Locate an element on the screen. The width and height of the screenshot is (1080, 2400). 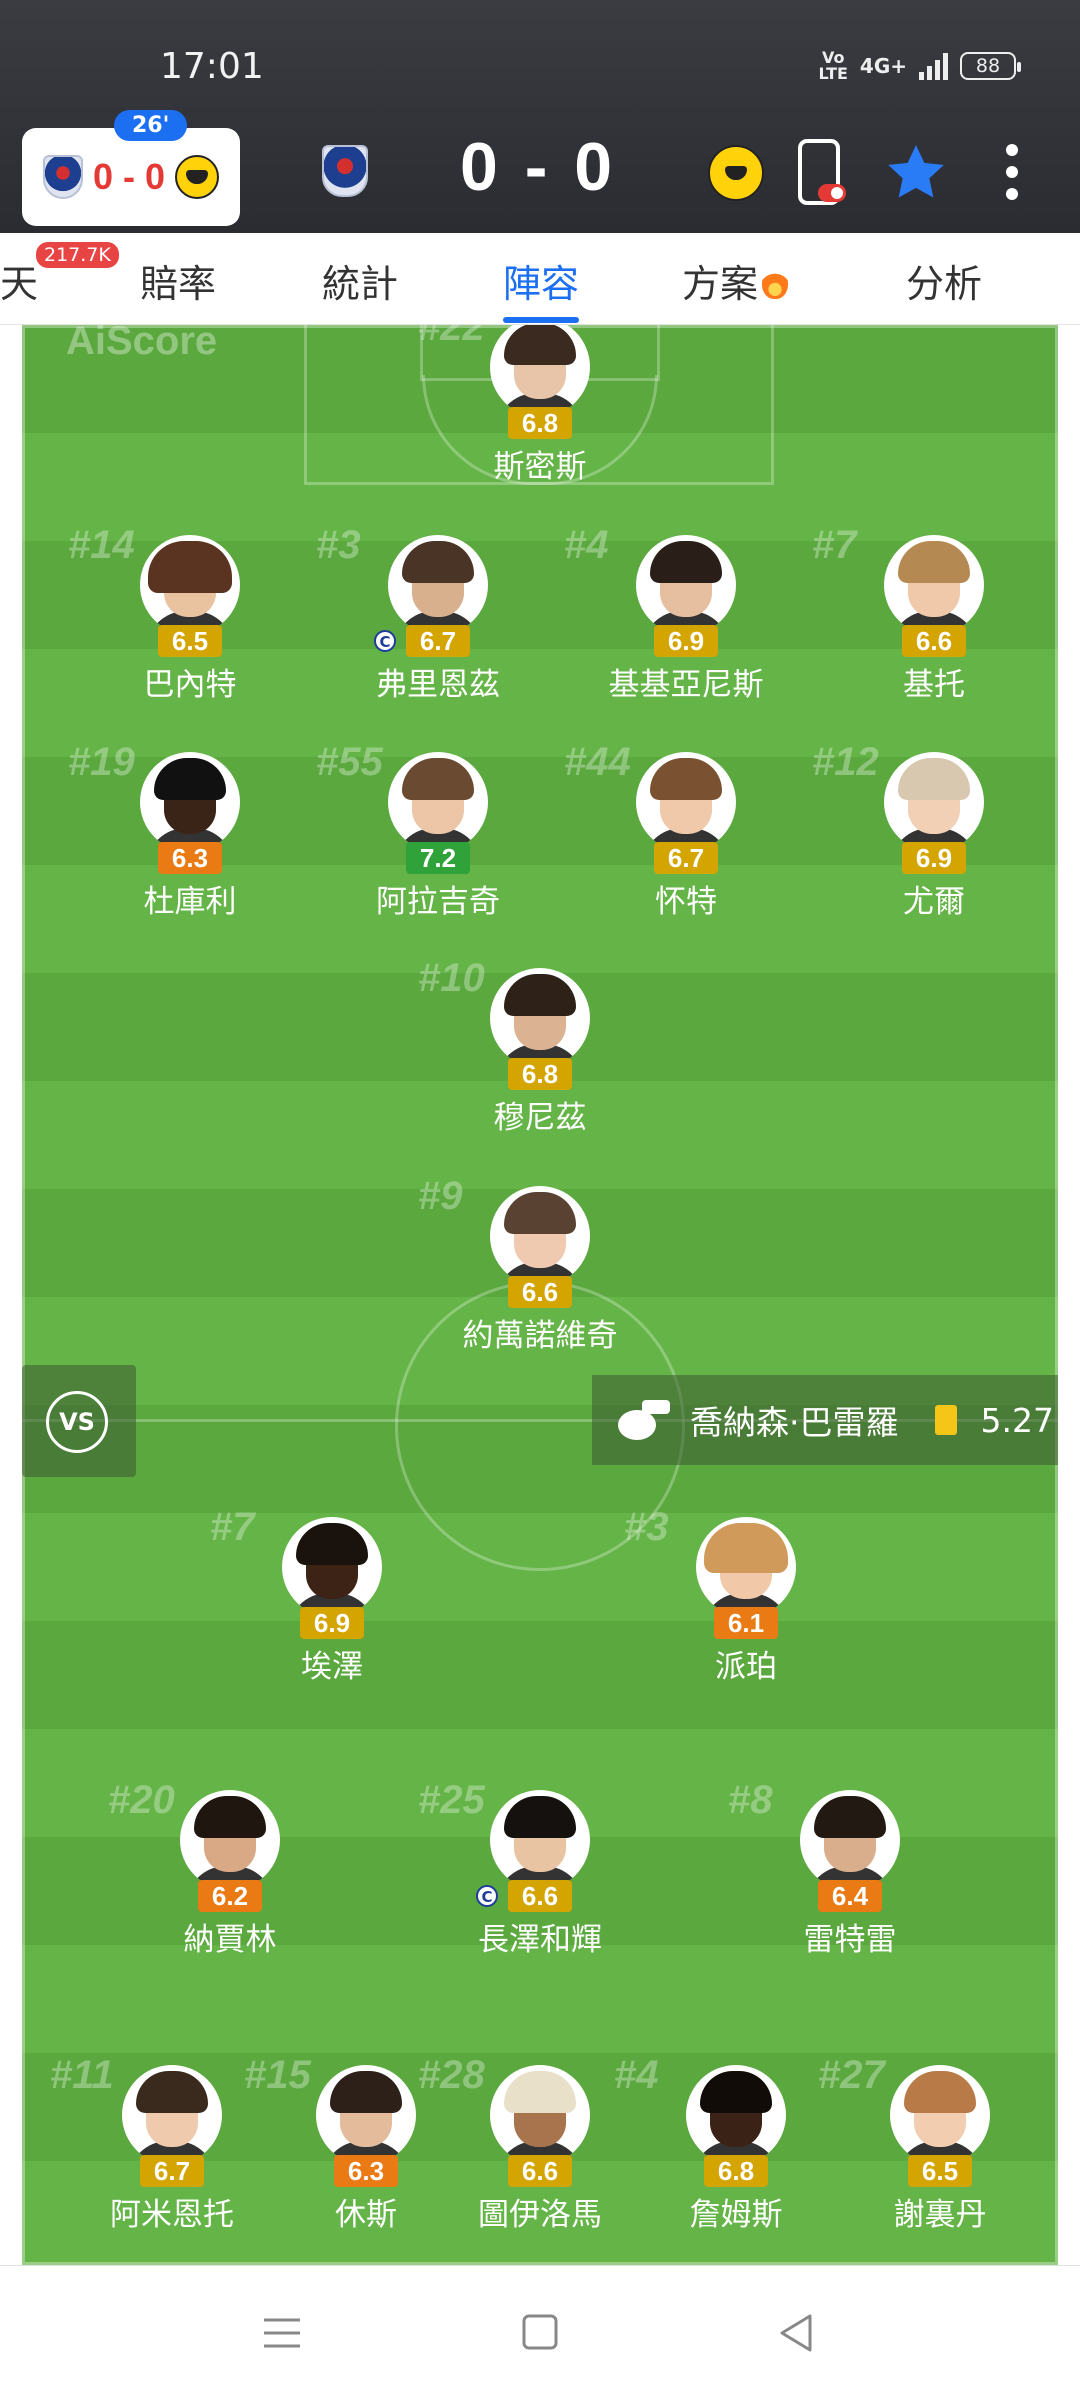
player-card: #7 6.6 基托 is located at coordinates (928, 614).